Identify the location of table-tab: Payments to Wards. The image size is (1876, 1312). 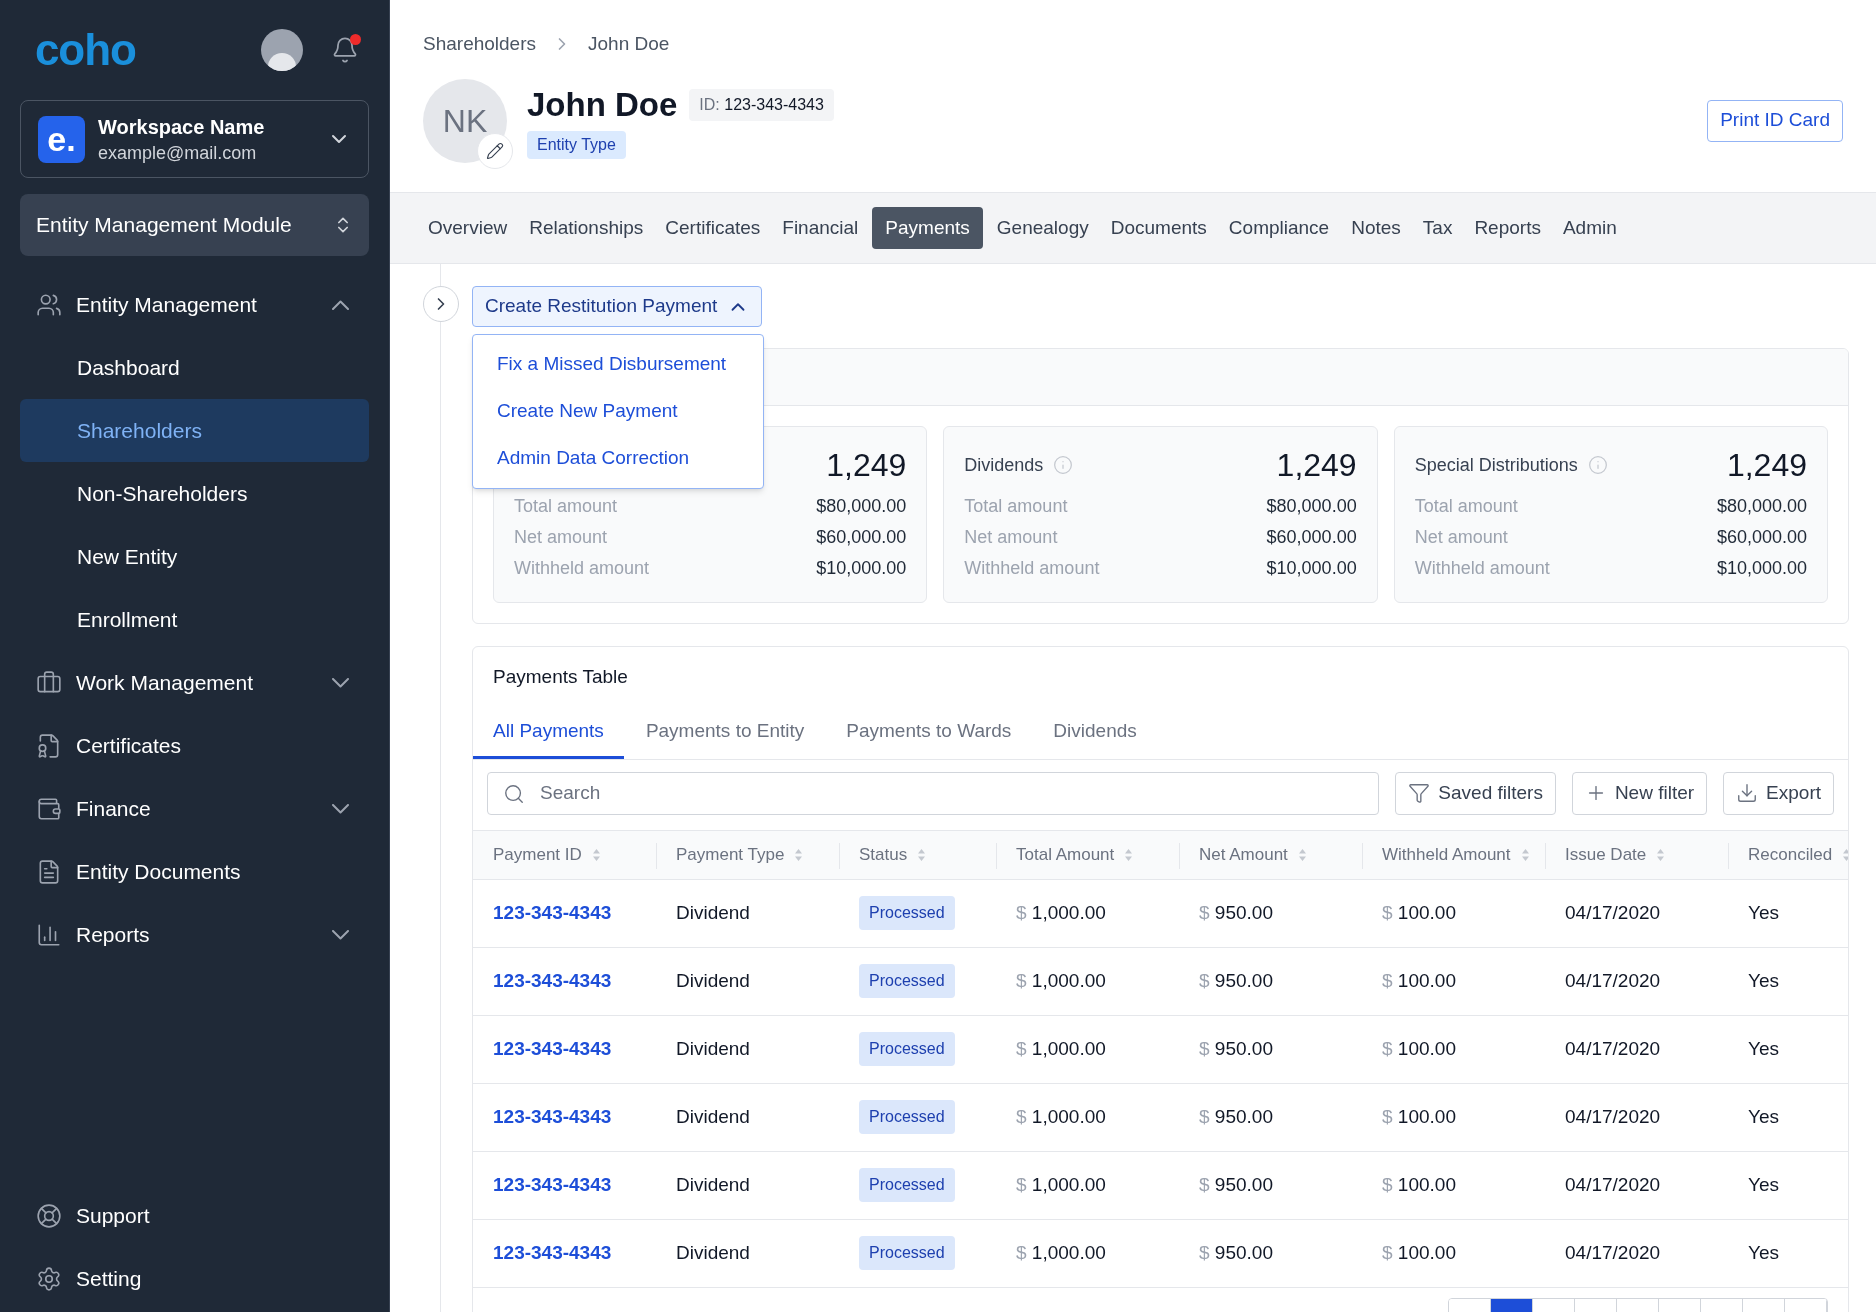
(929, 736).